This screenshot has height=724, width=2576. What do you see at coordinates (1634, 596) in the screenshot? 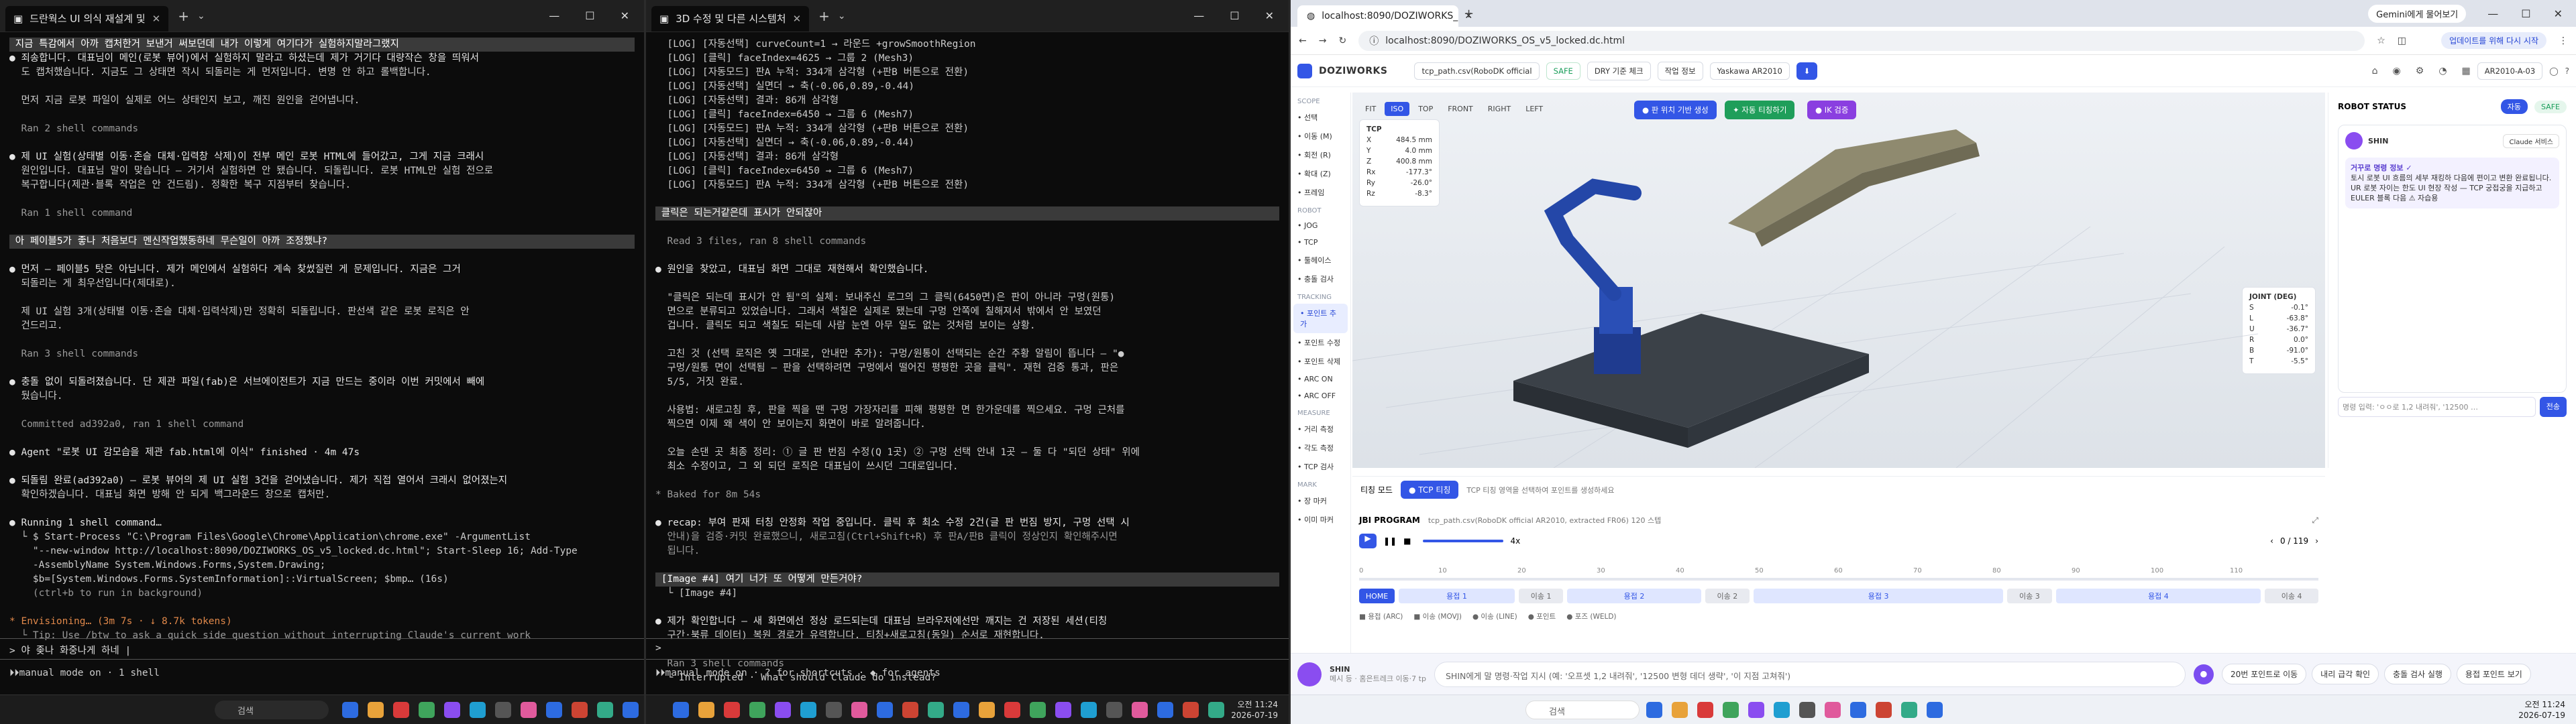
I see `timeline-segment: 용접 2` at bounding box center [1634, 596].